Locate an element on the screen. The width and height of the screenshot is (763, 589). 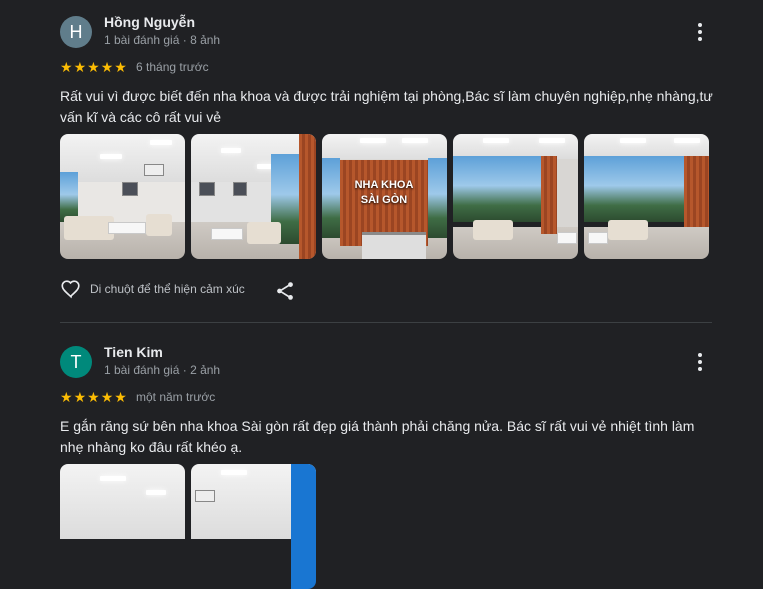
reviewer-name: Hồng Nguyễn is located at coordinates (149, 22).